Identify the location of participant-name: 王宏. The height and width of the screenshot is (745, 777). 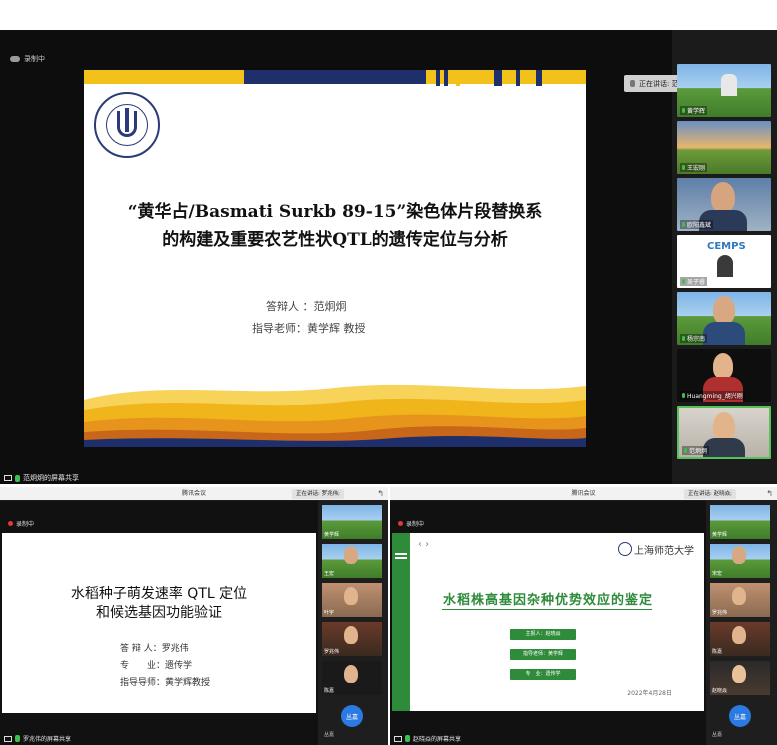
(329, 574).